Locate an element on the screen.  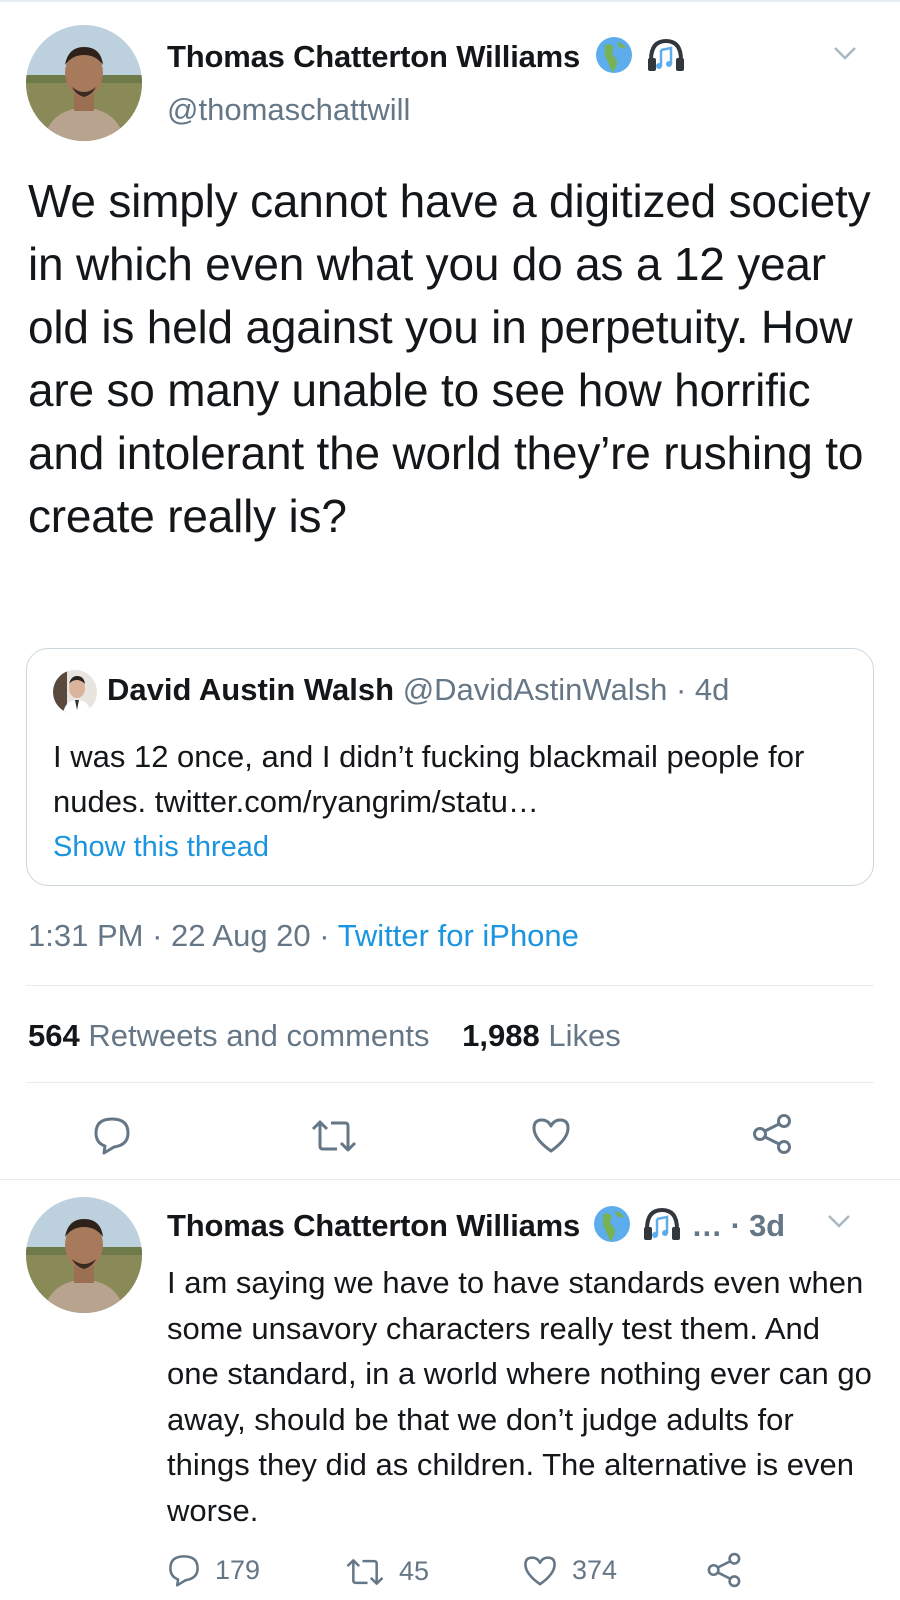
author-handle: @thomaschattwill is located at coordinates (288, 110).